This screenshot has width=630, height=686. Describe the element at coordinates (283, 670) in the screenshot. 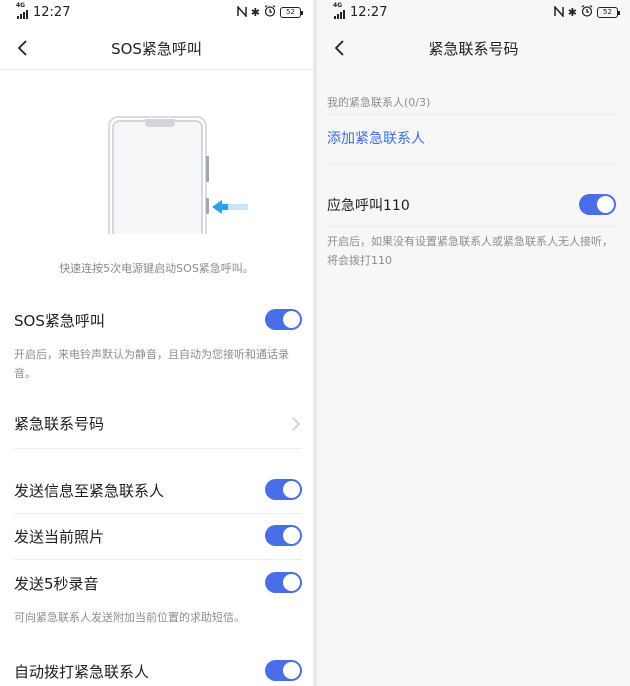

I see `auto-dial-toggle` at that location.